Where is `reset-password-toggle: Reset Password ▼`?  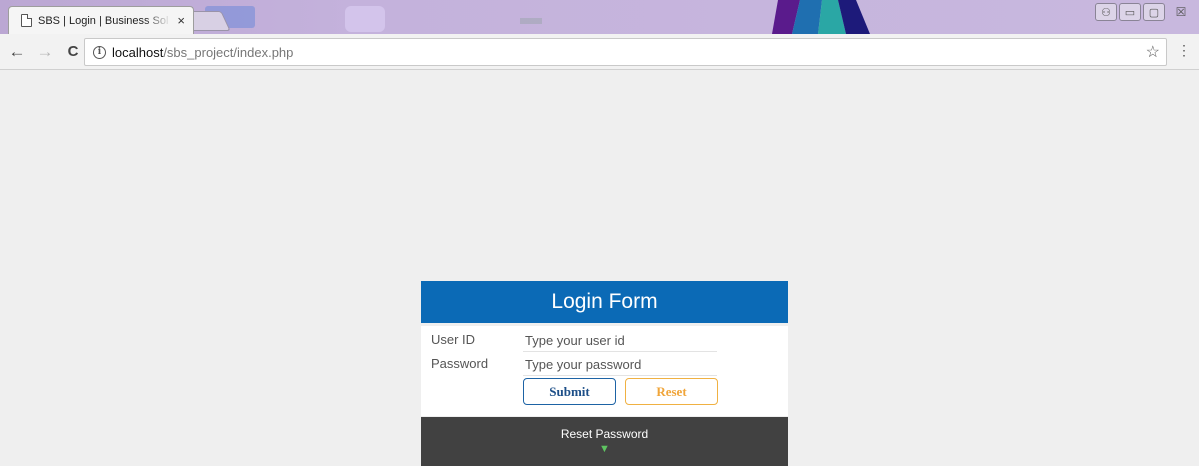
reset-password-toggle: Reset Password ▼ is located at coordinates (604, 441).